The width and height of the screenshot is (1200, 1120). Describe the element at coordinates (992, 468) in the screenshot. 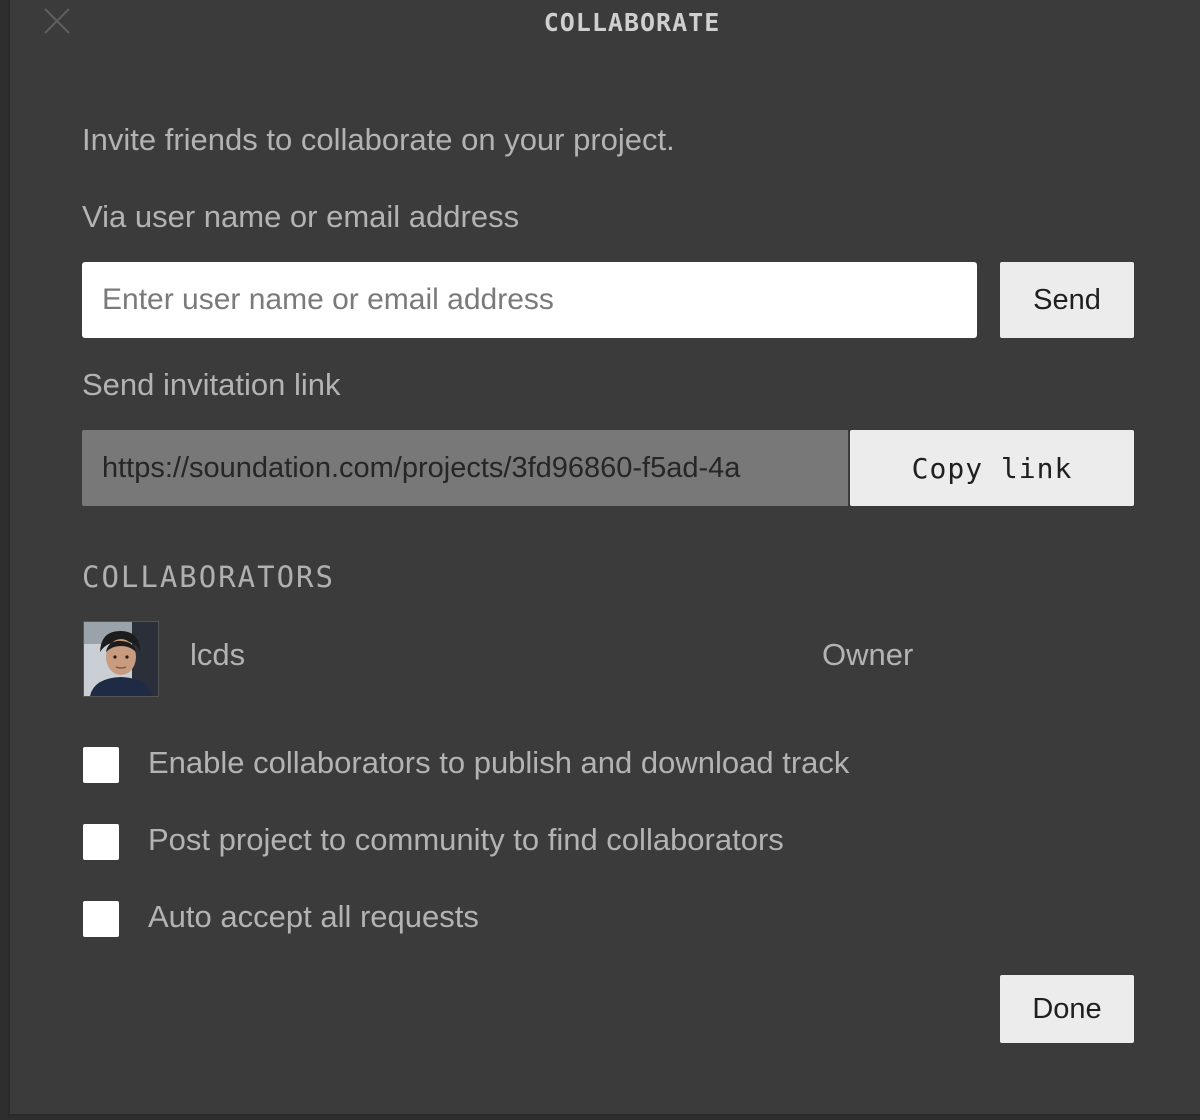

I see `copy-link-button: Copy link` at that location.